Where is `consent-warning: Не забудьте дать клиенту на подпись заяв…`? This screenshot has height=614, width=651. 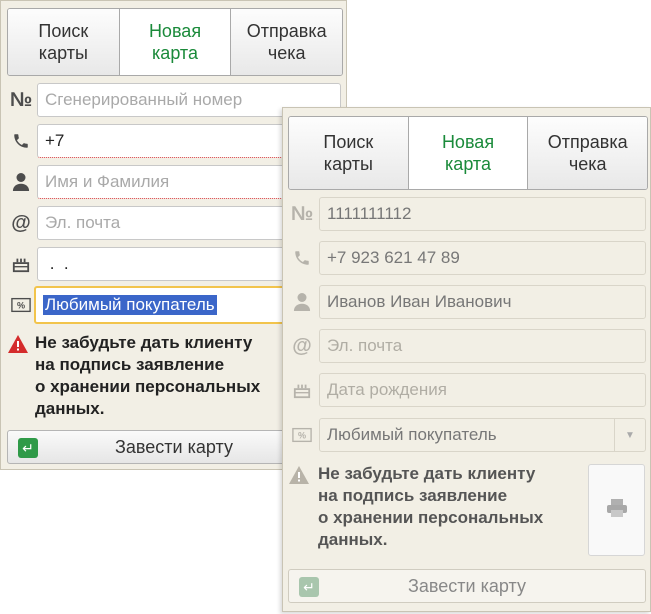 consent-warning: Не забудьте дать клиенту на подпись заяв… is located at coordinates (438, 507).